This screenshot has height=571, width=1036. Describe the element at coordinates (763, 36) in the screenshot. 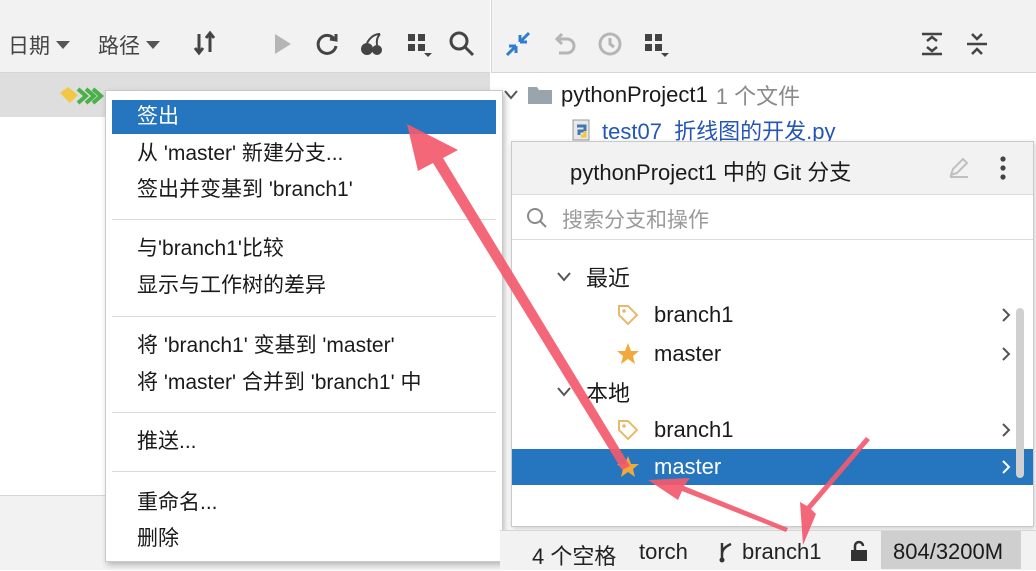

I see `changes-toolbar` at that location.